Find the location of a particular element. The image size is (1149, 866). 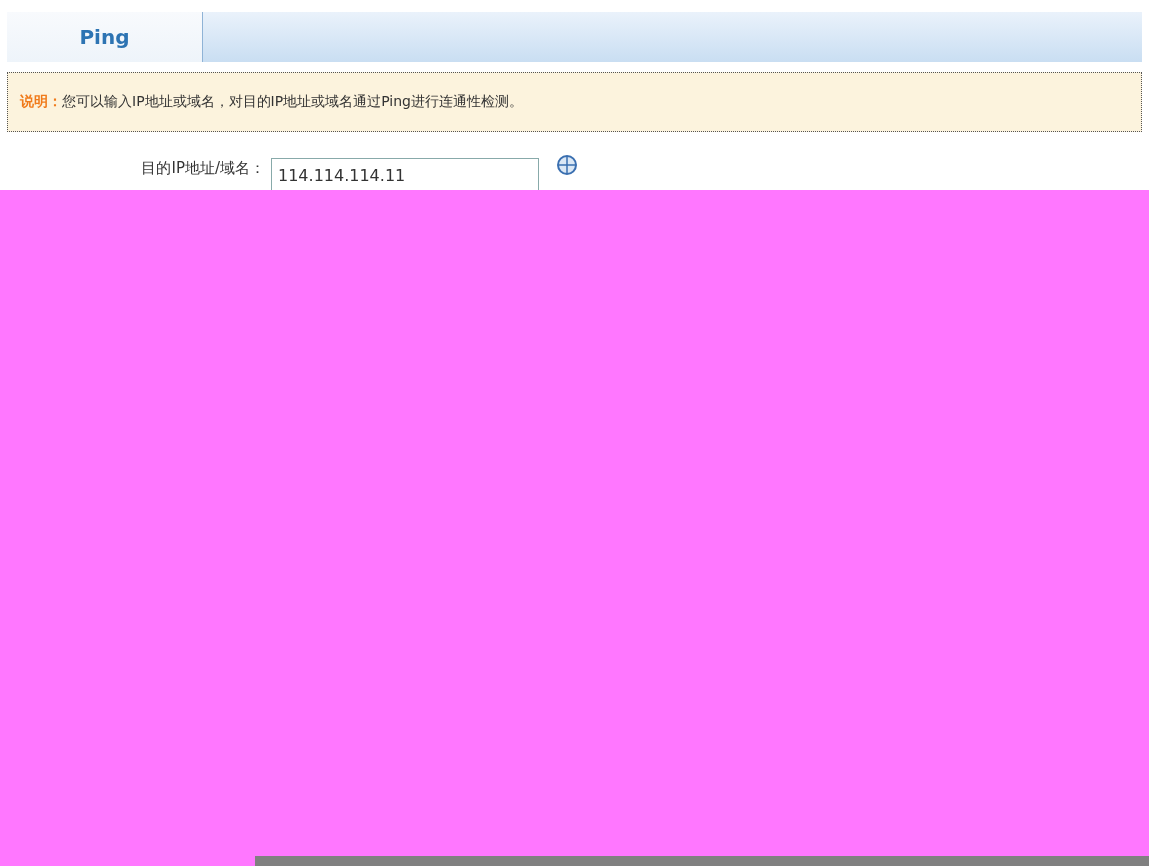

address-field: 114.114.114.11 is located at coordinates (405, 174).